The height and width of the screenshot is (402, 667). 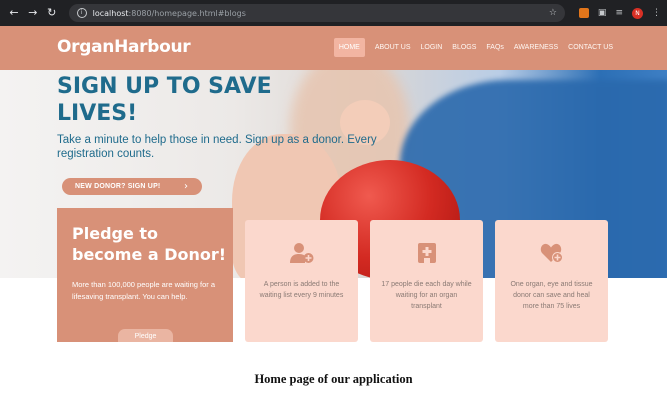 What do you see at coordinates (393, 47) in the screenshot?
I see `nav-about-us: ABOUT US` at bounding box center [393, 47].